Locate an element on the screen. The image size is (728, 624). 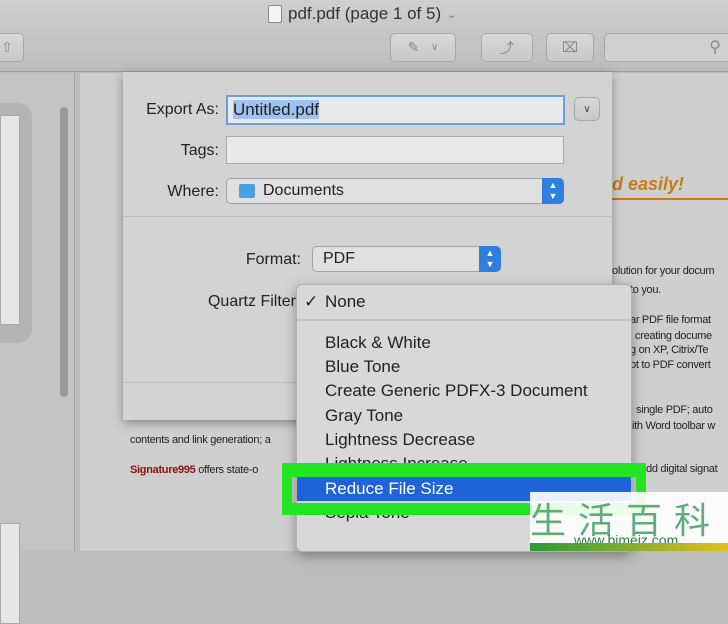
thumbnail-sidebar is located at coordinates (37, 348).